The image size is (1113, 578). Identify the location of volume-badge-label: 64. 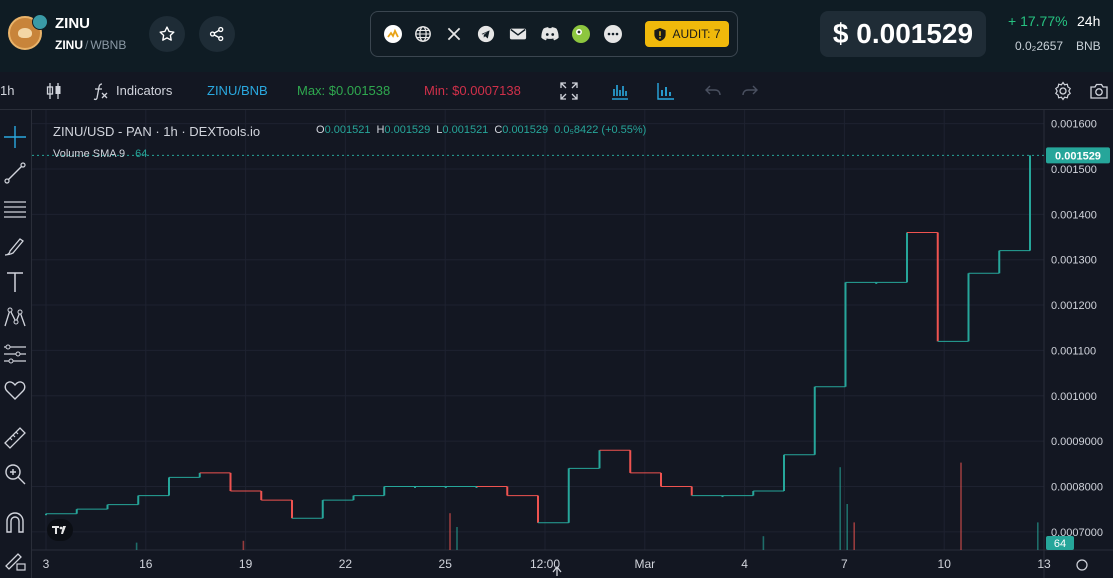
(1060, 544).